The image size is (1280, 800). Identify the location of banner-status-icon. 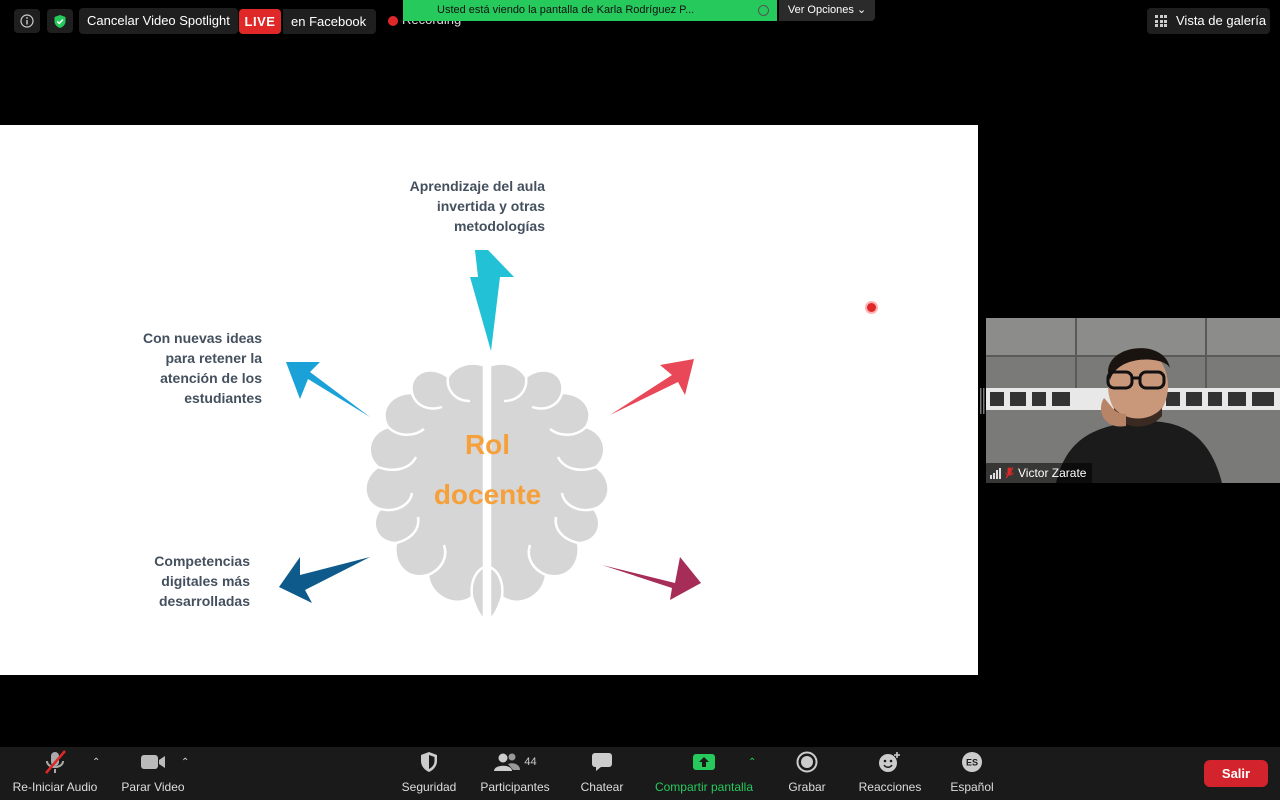
(763, 10).